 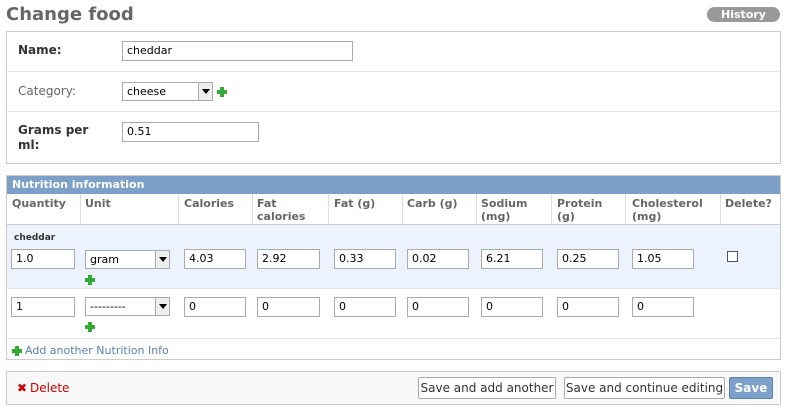 What do you see at coordinates (209, 203) in the screenshot?
I see `col-calories: Calories` at bounding box center [209, 203].